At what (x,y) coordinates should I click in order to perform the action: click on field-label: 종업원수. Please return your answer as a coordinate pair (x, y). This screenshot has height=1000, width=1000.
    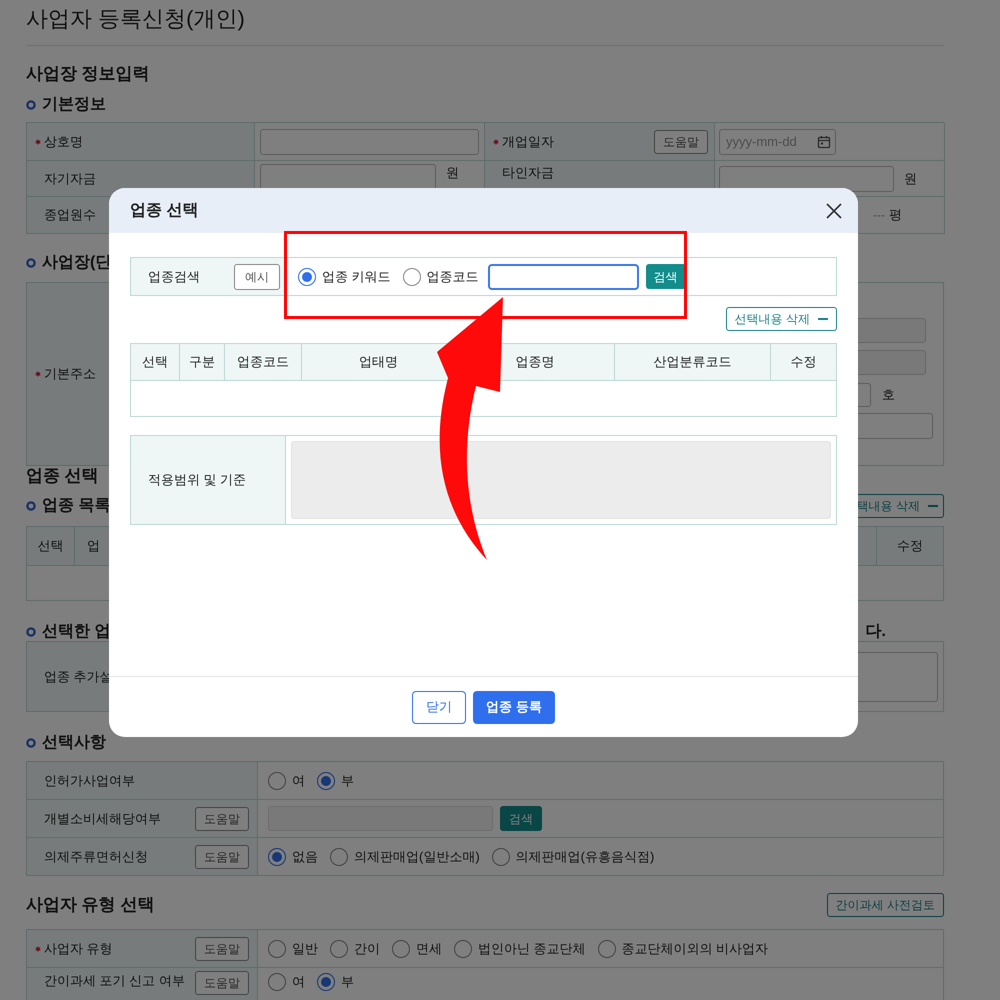
    Looking at the image, I should click on (70, 215).